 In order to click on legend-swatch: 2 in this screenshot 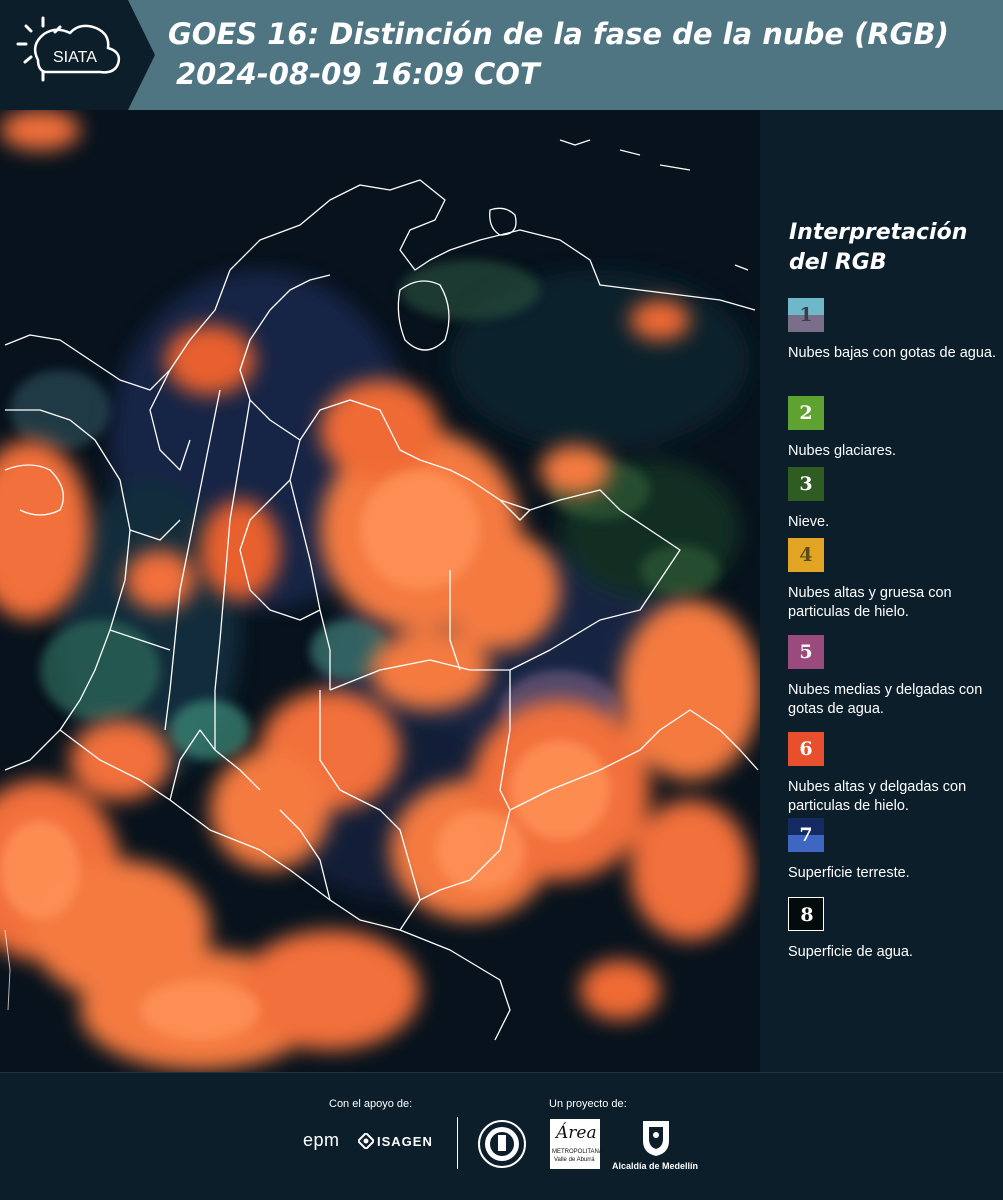, I will do `click(806, 413)`.